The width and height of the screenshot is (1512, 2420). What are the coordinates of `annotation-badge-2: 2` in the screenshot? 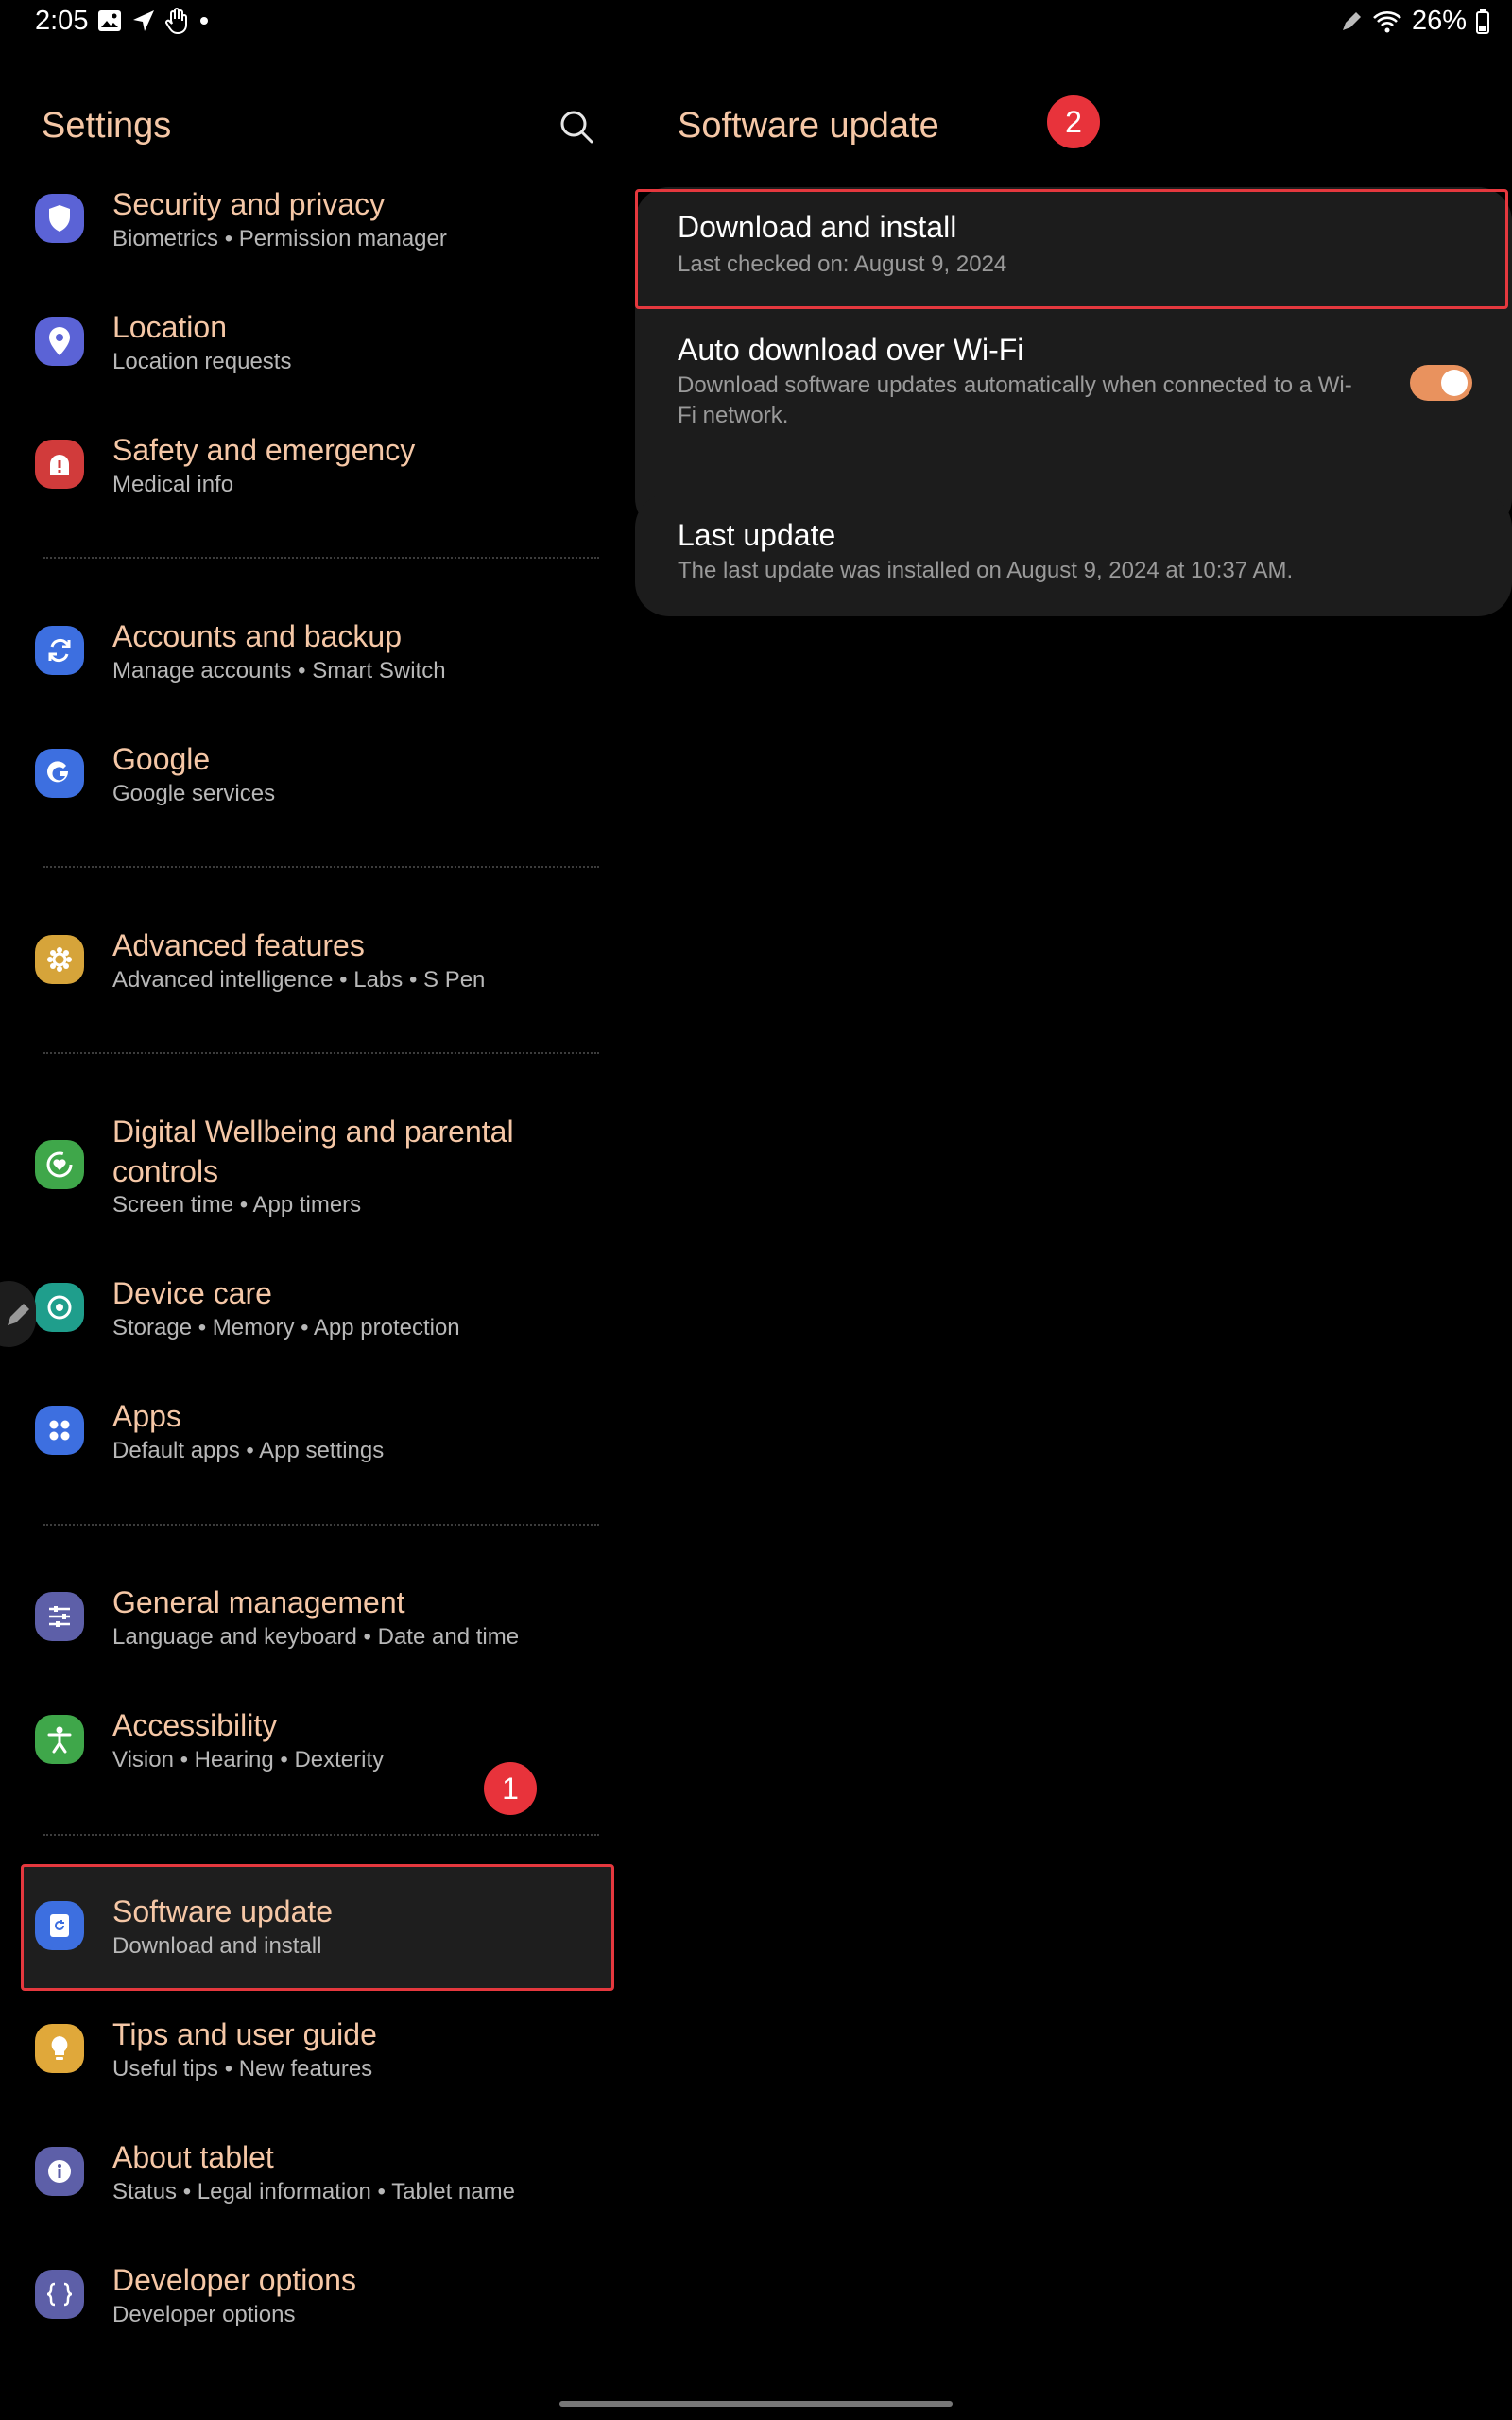 It's located at (1073, 122).